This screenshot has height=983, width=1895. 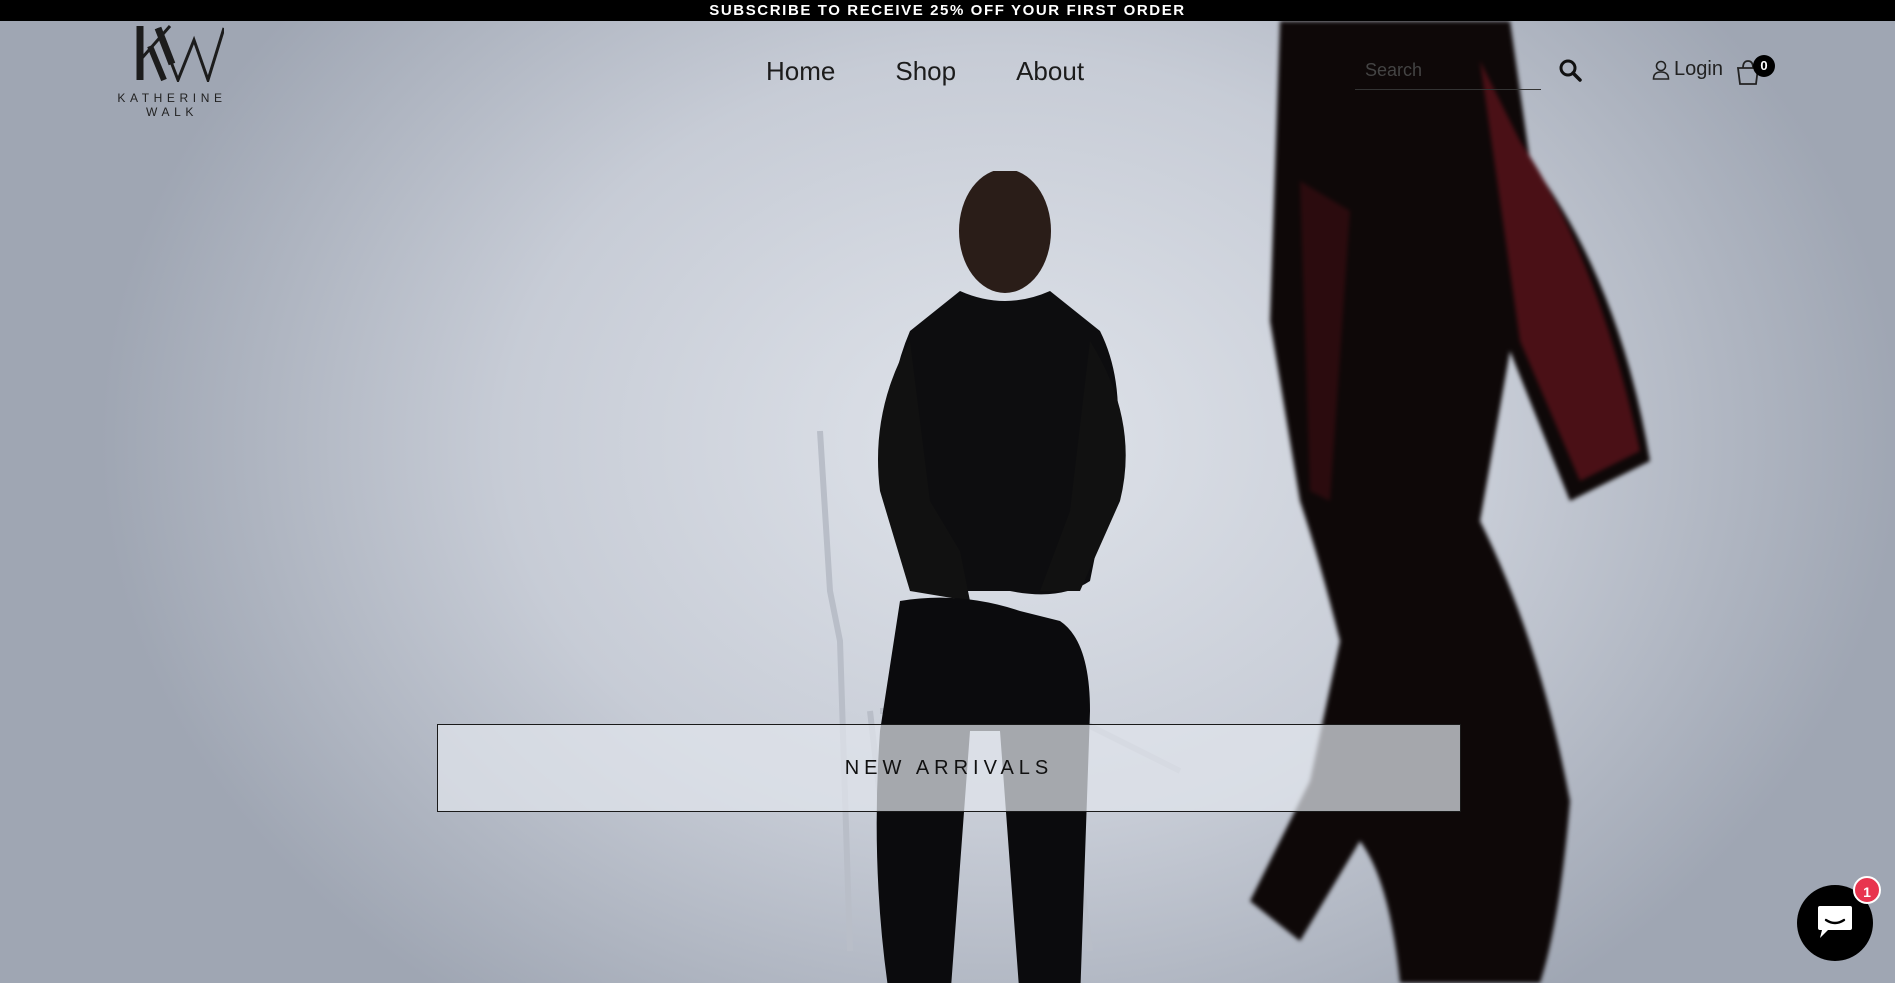 I want to click on kw-monogram-icon, so click(x=180, y=53).